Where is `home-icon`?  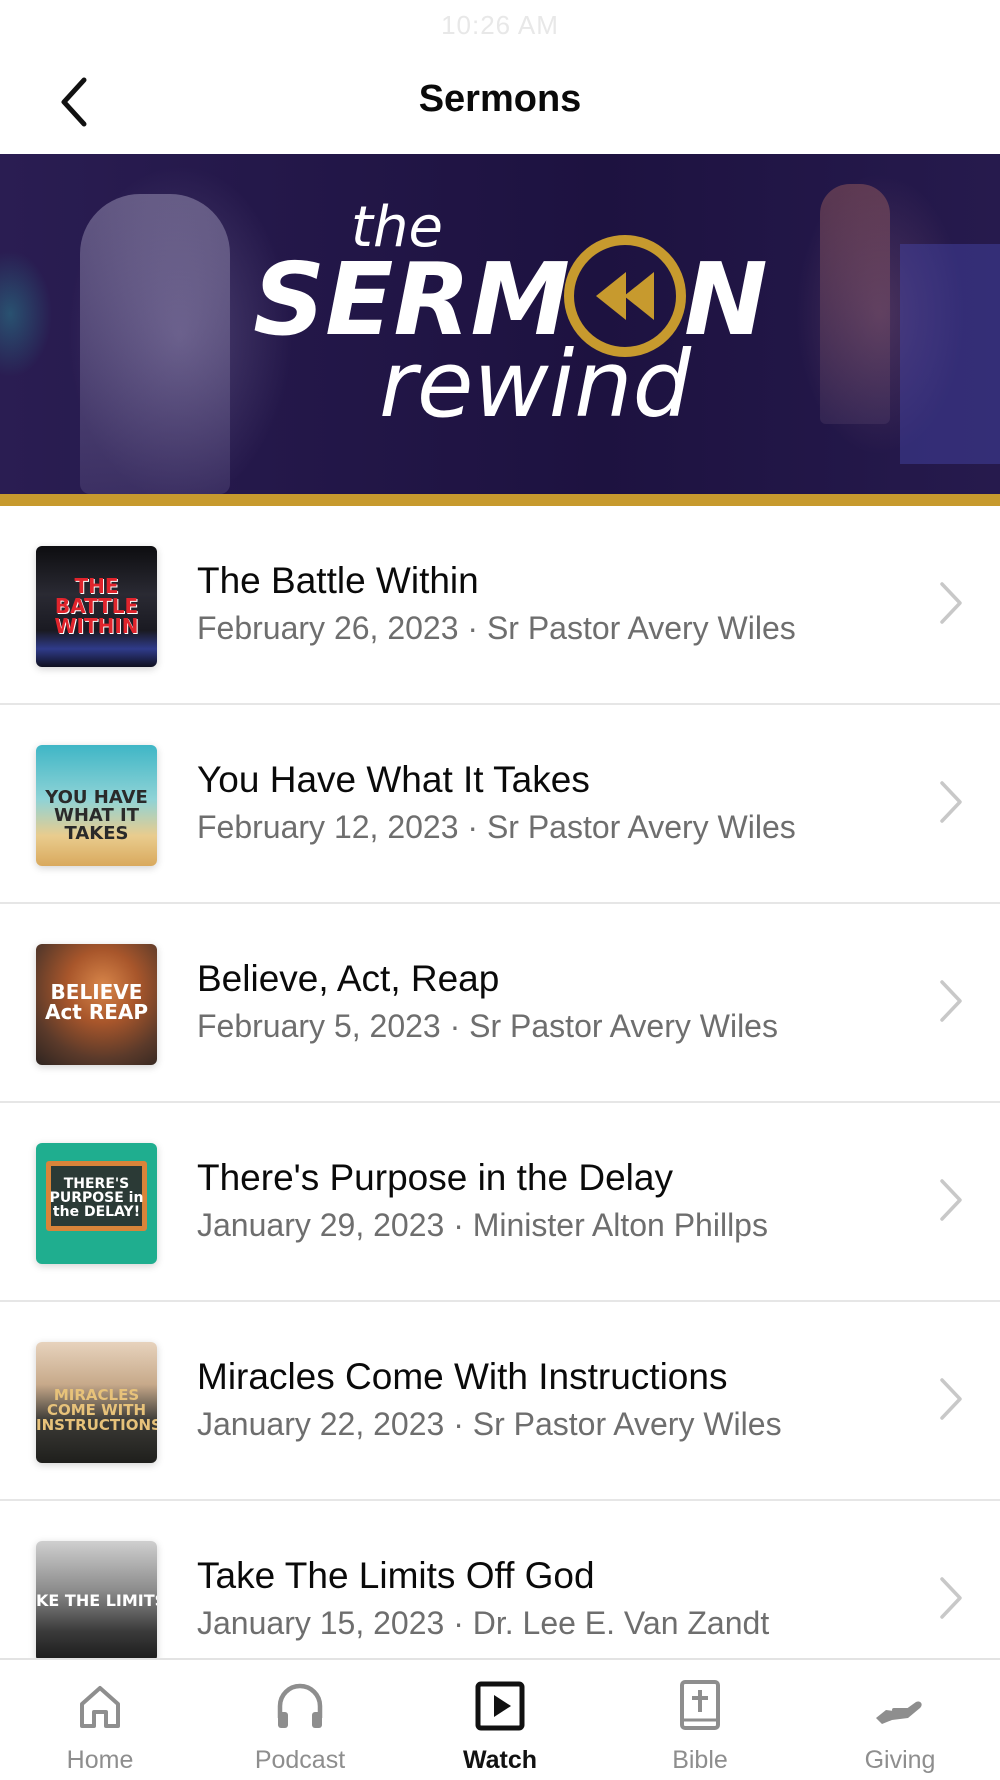 home-icon is located at coordinates (100, 1707).